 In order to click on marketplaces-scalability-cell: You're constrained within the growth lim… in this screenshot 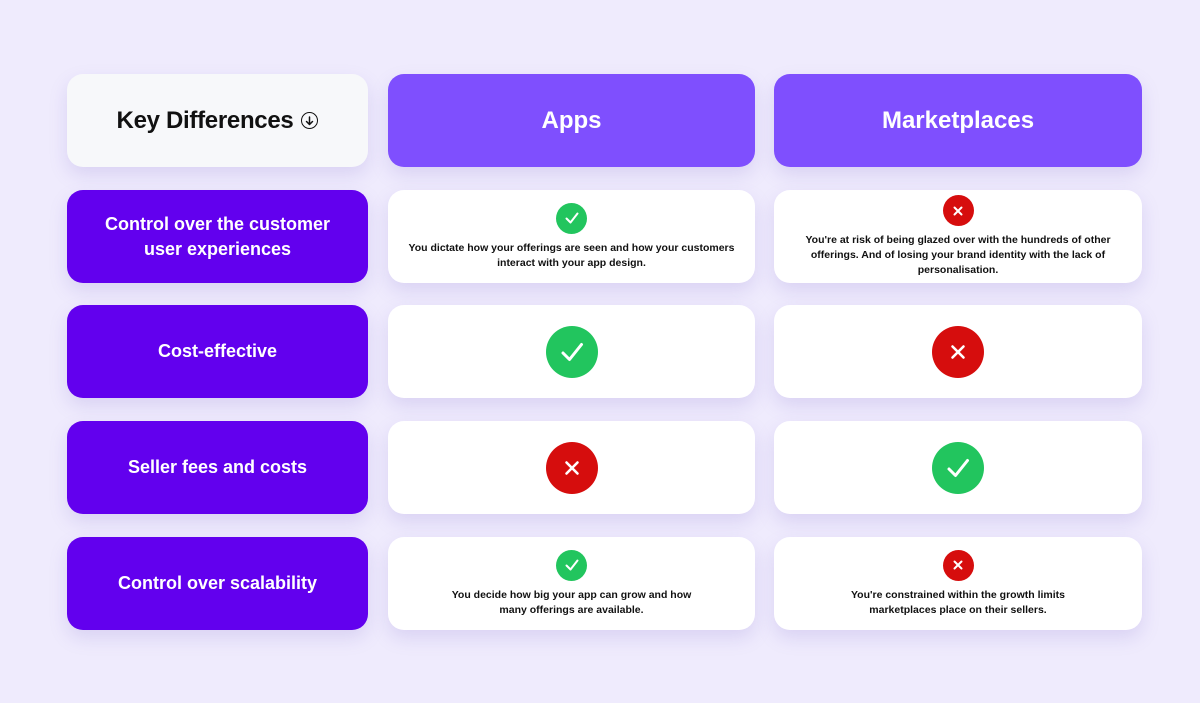, I will do `click(958, 583)`.